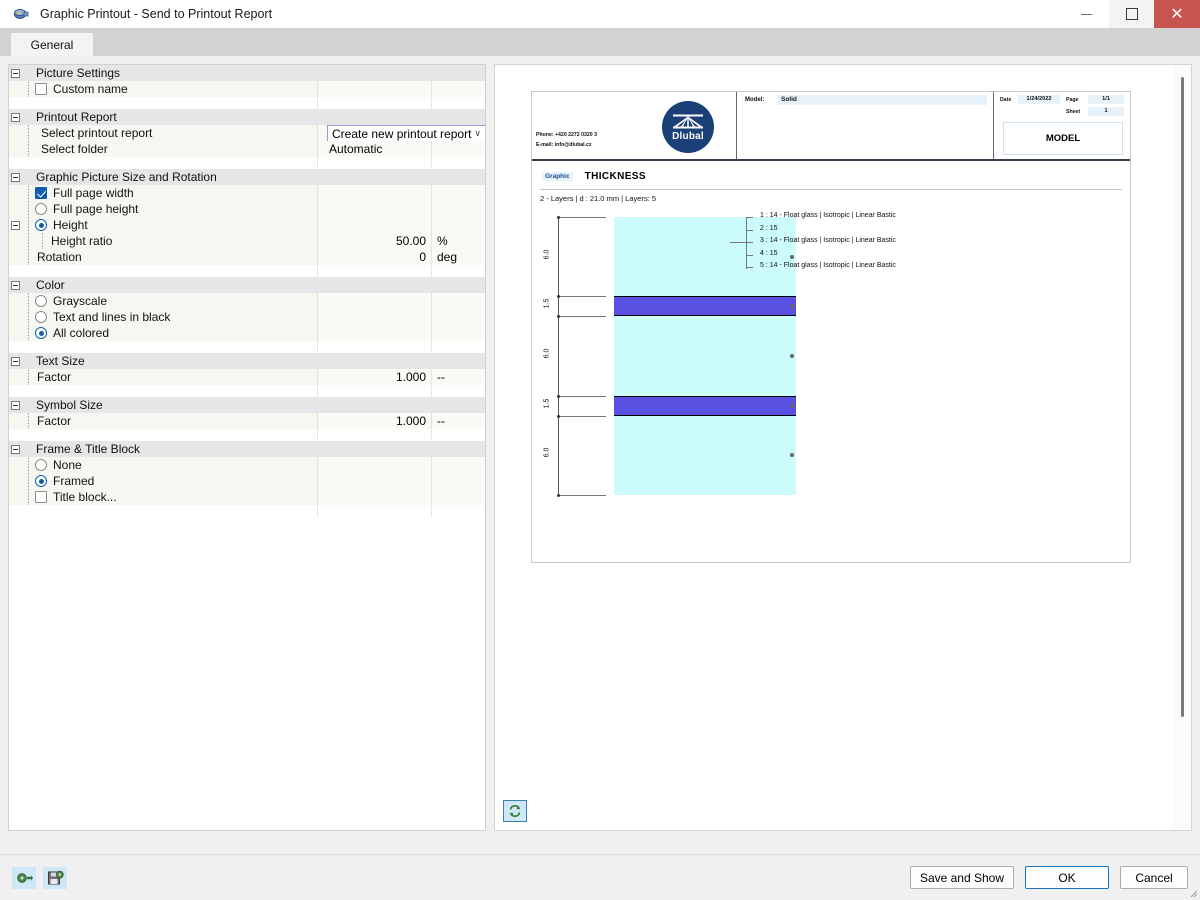 This screenshot has width=1200, height=900. I want to click on legend-brace-tick, so click(749, 230).